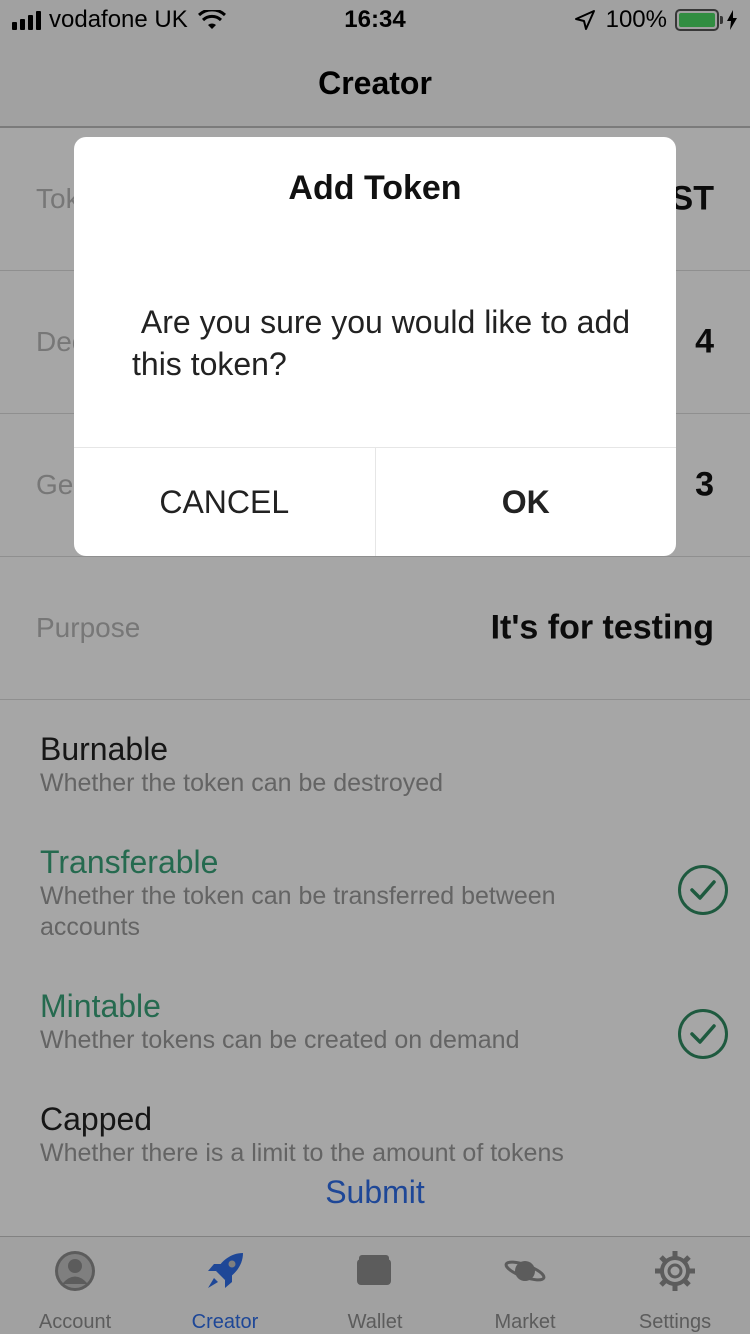 This screenshot has height=1334, width=750. I want to click on ok-button: OK, so click(526, 502).